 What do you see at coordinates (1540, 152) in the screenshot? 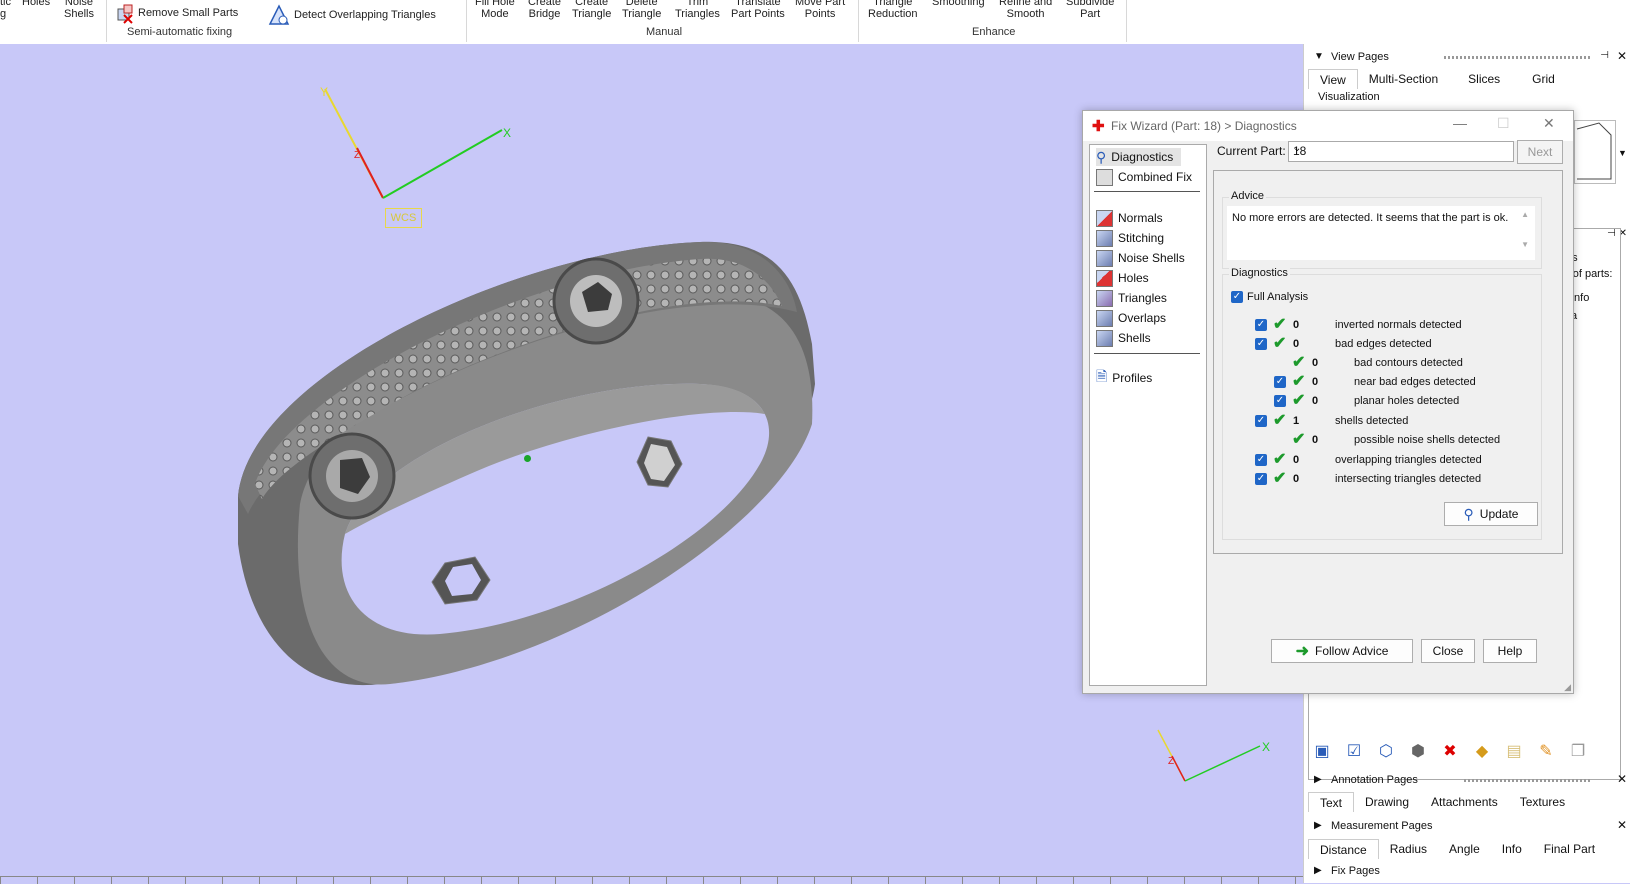
I see `next-button: Next` at bounding box center [1540, 152].